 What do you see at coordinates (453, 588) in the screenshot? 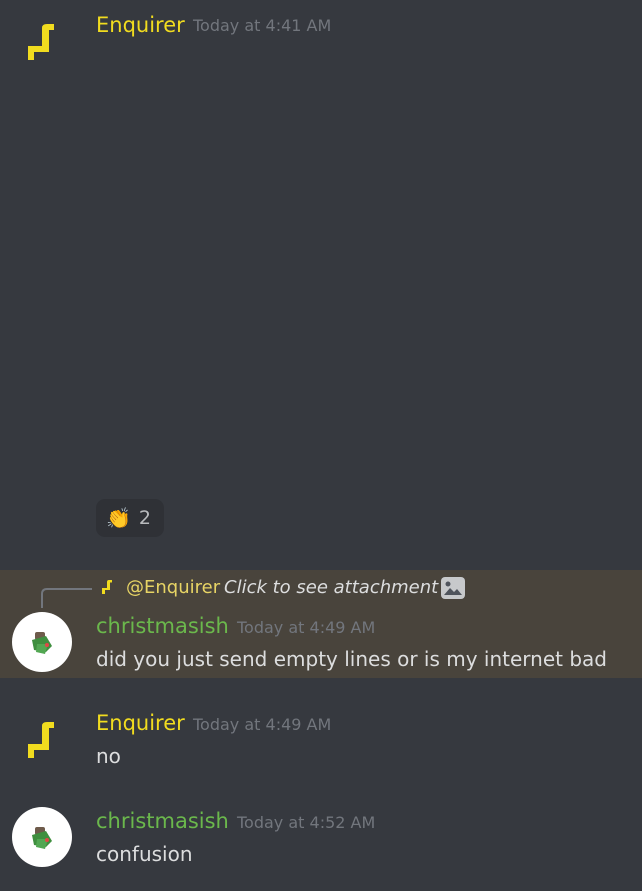
I see `image-icon` at bounding box center [453, 588].